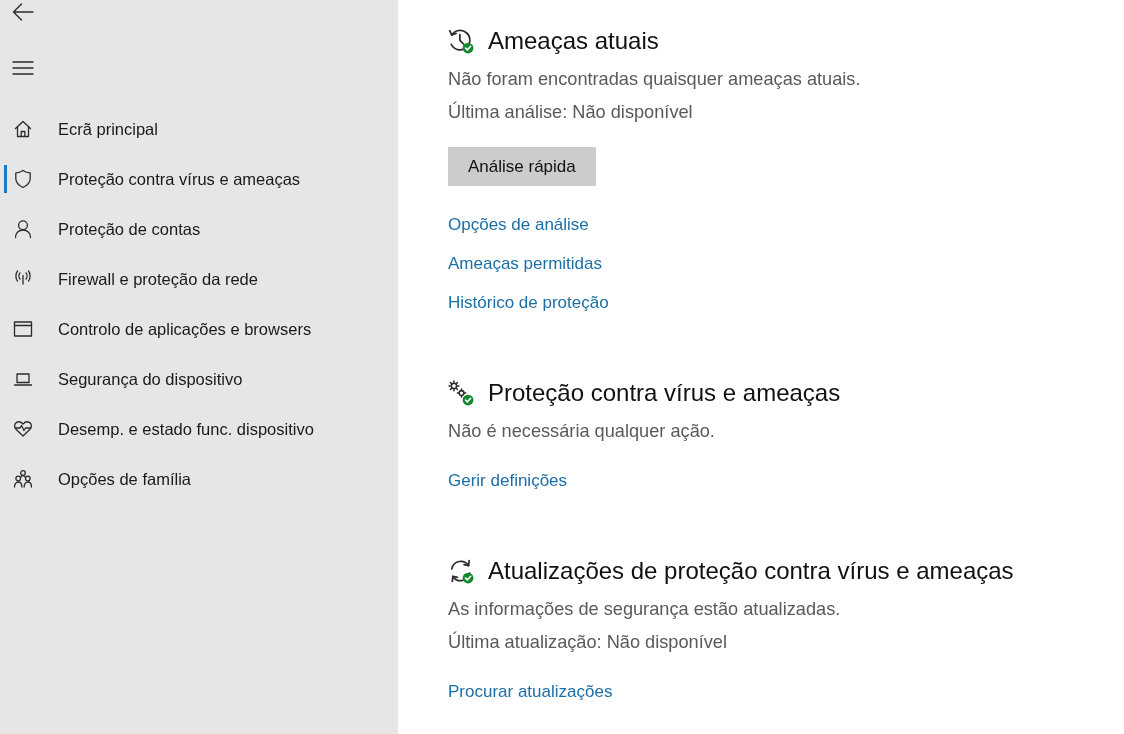 Image resolution: width=1124 pixels, height=734 pixels. What do you see at coordinates (202, 379) in the screenshot?
I see `sidebar-item: Segurança do dispositivo` at bounding box center [202, 379].